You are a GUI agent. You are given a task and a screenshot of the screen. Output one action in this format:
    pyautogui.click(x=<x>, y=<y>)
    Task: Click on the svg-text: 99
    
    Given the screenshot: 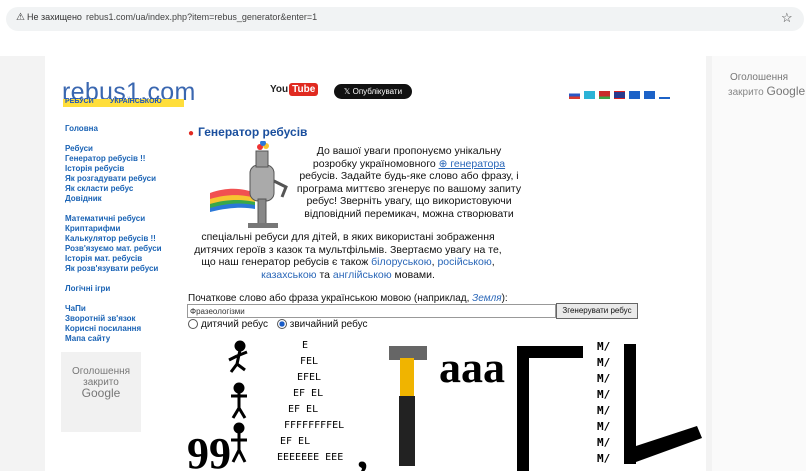 What is the action you would take?
    pyautogui.click(x=209, y=450)
    